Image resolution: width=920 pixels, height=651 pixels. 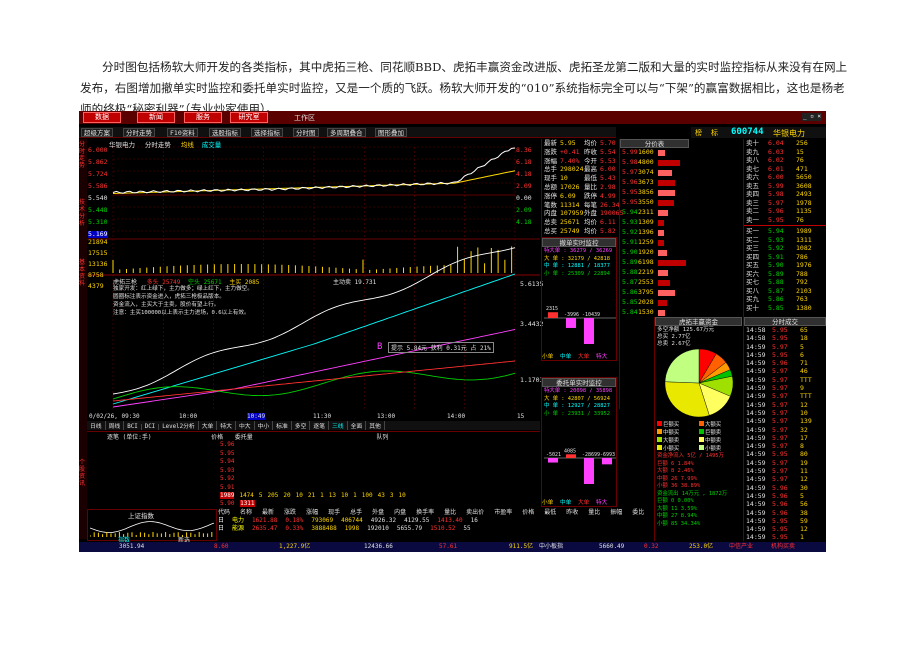 I want to click on toolbar-item: F10资料, so click(x=182, y=132).